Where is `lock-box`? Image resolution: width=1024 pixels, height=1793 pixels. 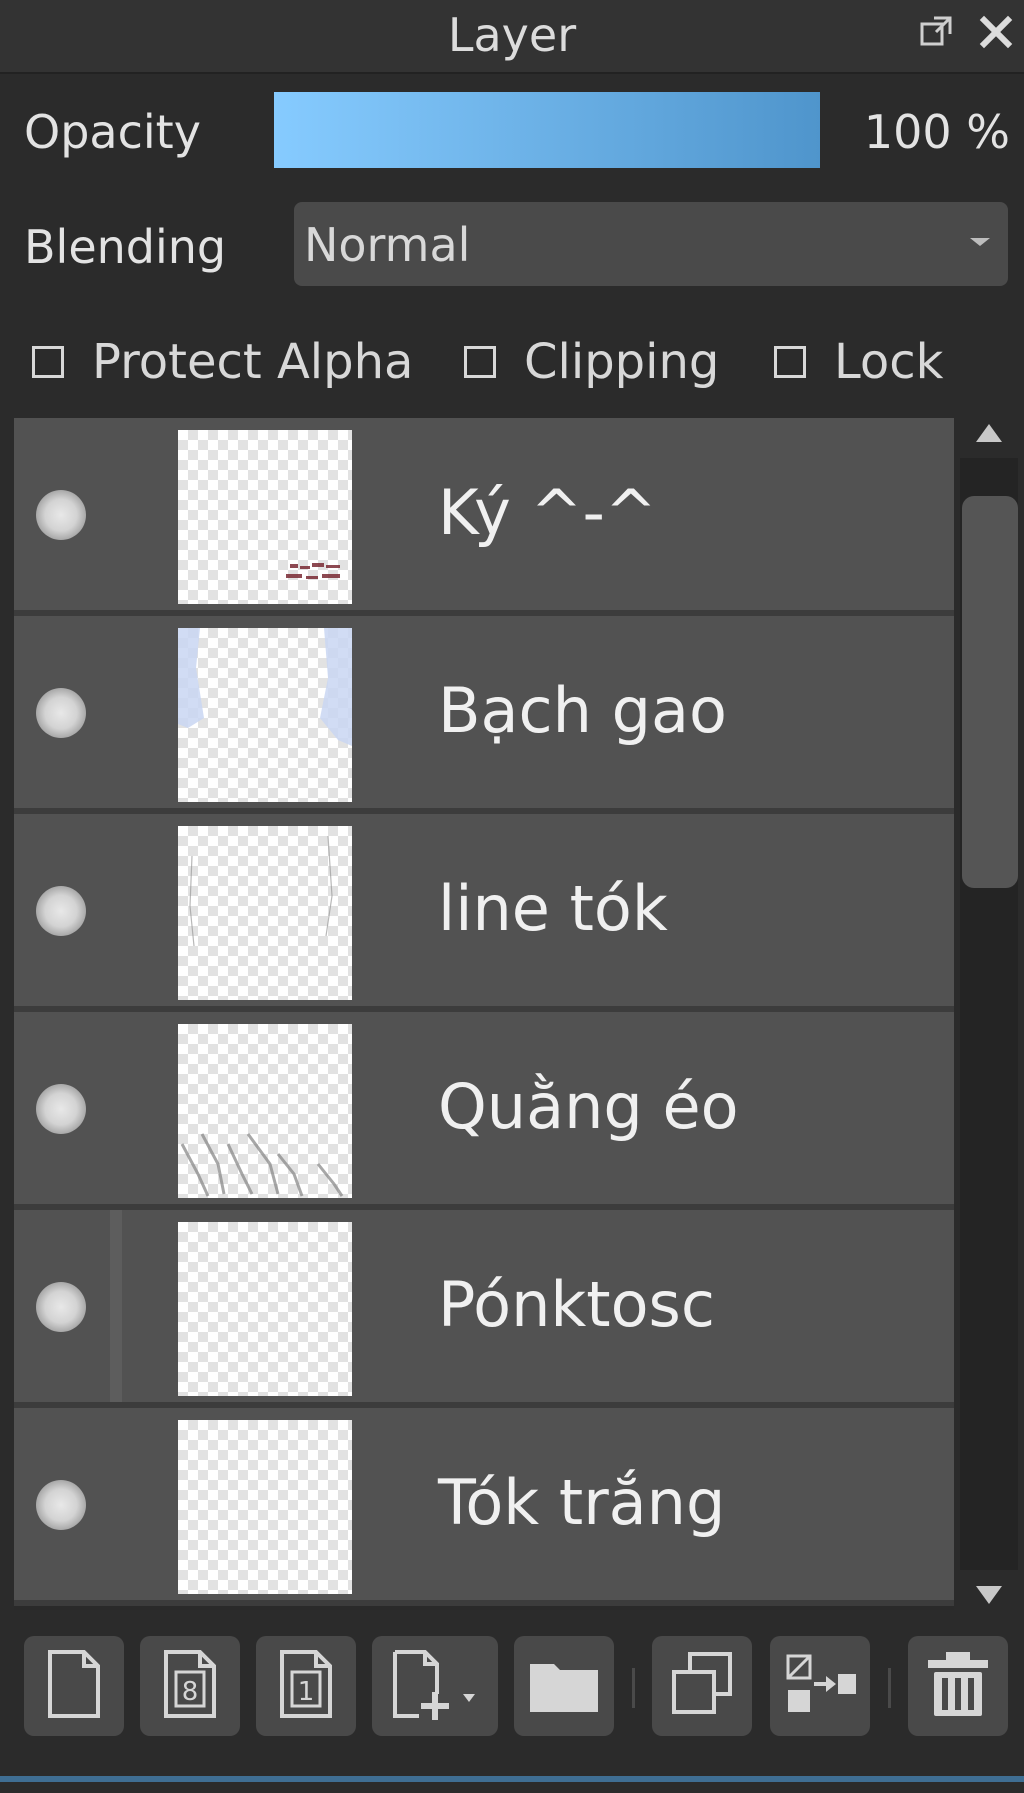
lock-box is located at coordinates (790, 362).